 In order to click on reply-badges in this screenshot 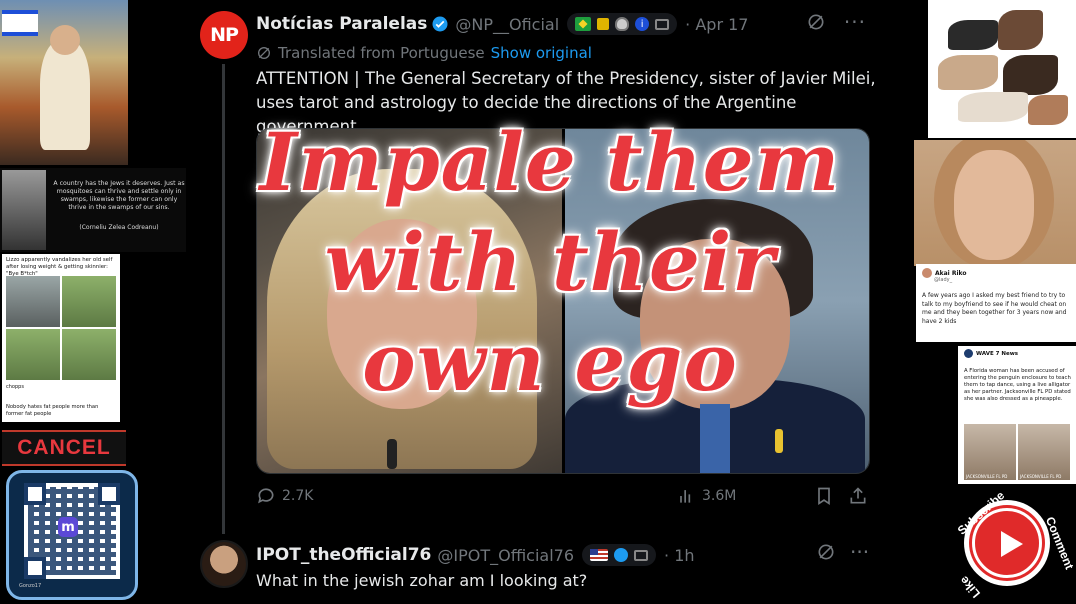, I will do `click(619, 555)`.